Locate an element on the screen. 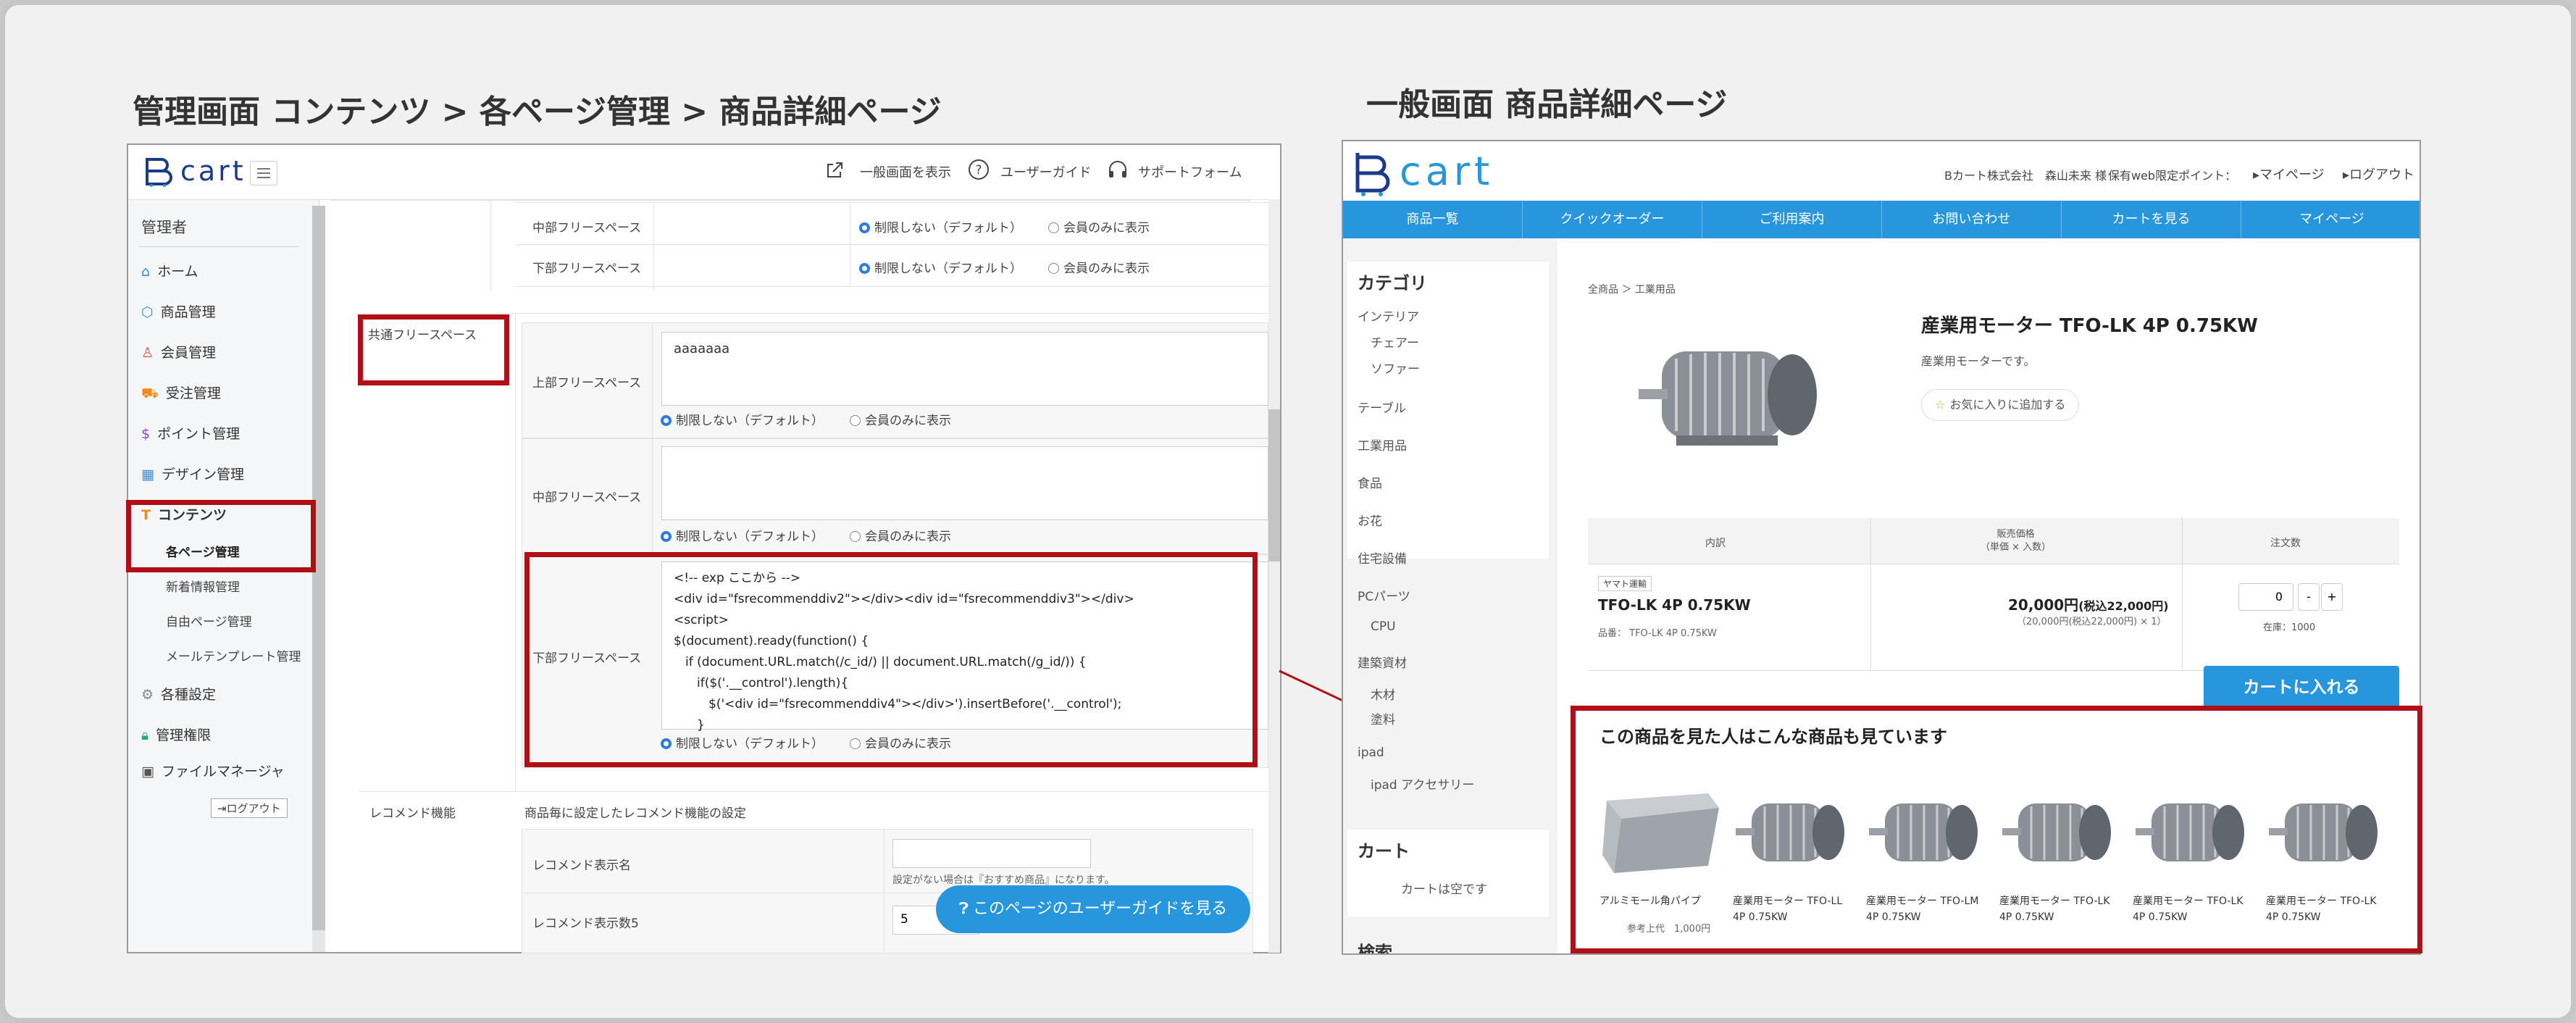 Image resolution: width=2576 pixels, height=1023 pixels. price-sub: （20,000円(税込22,000円) × 1） is located at coordinates (2092, 622).